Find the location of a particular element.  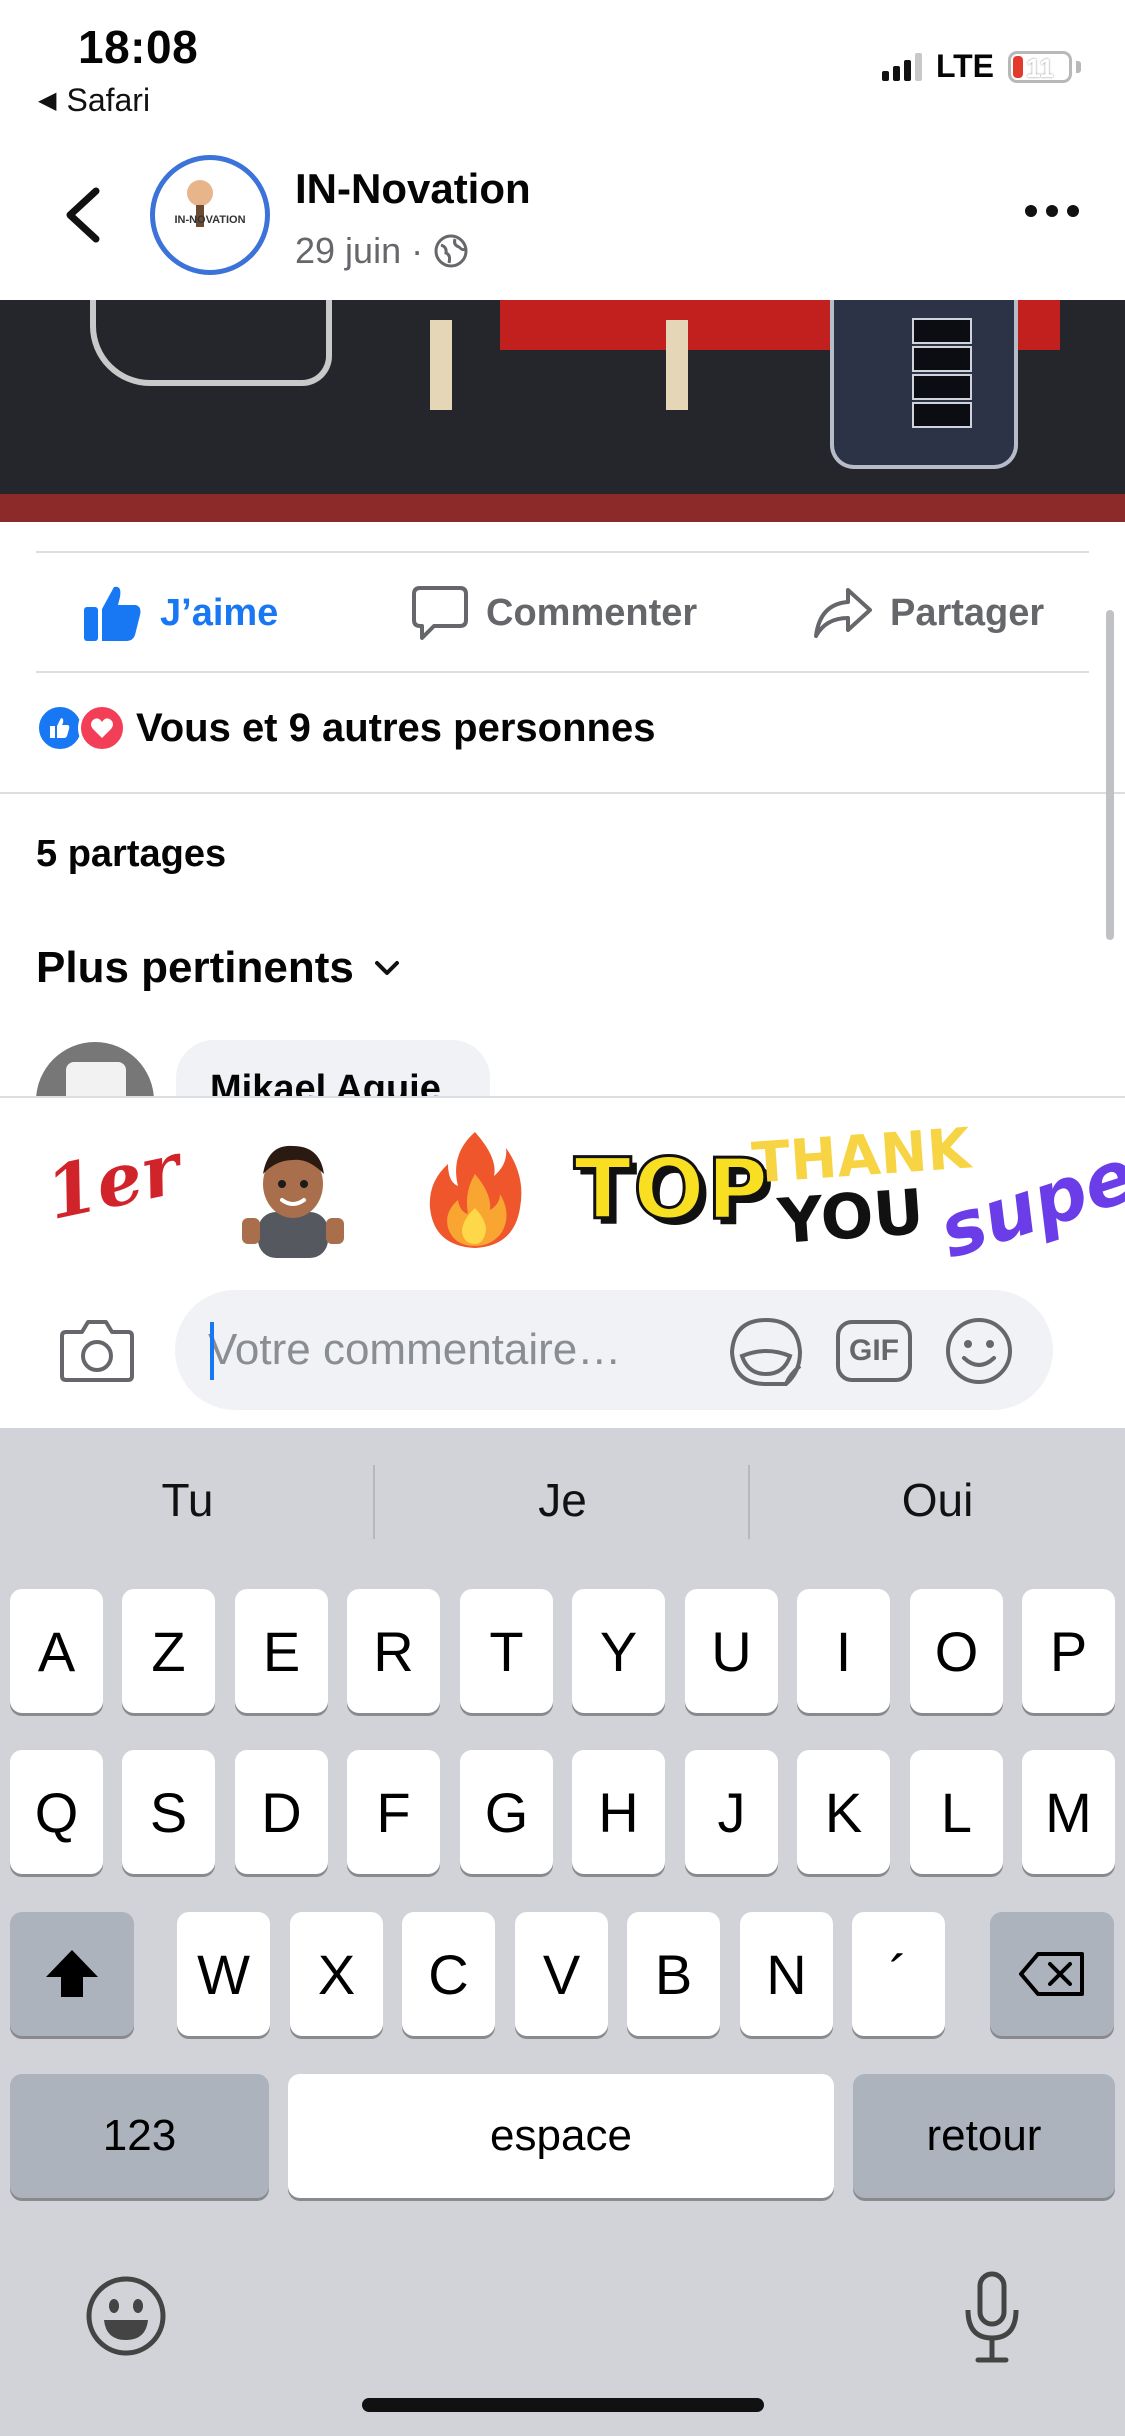

shift-key is located at coordinates (72, 1974).